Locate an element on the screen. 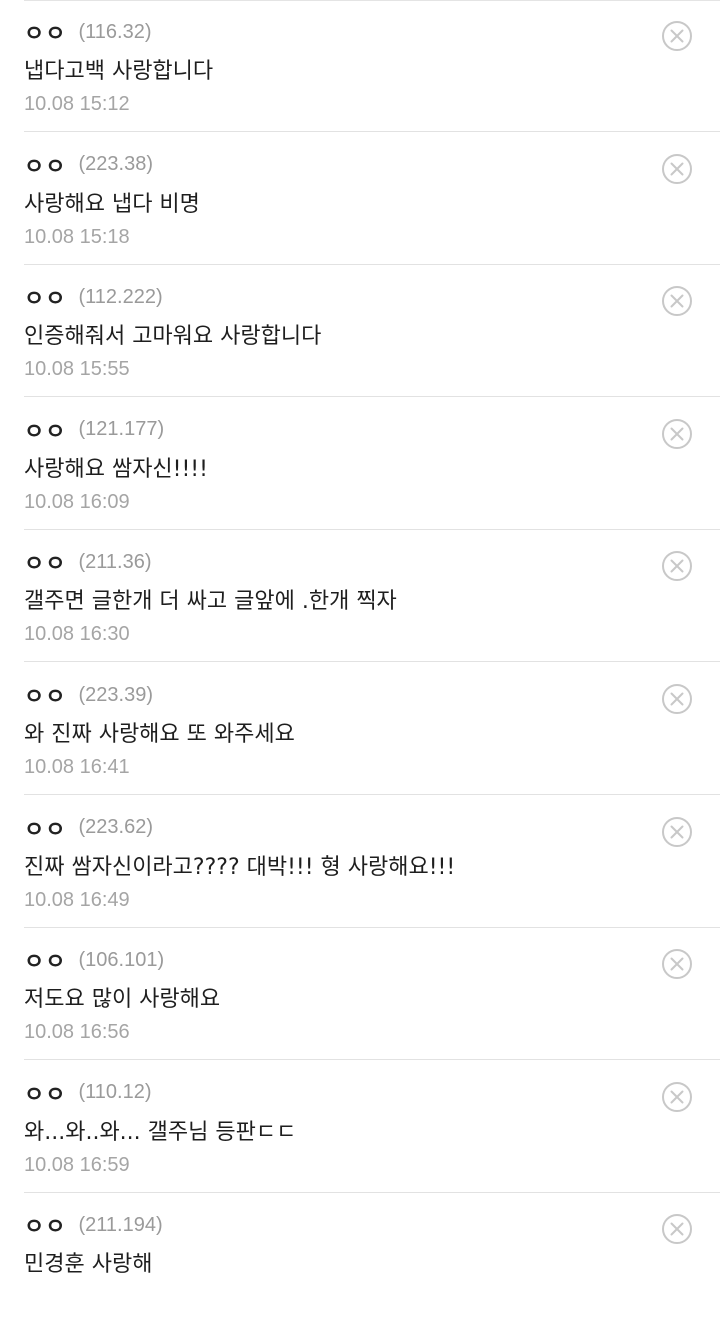 This screenshot has height=1325, width=720. comment-timestamp: 10.08 16:30 is located at coordinates (77, 634).